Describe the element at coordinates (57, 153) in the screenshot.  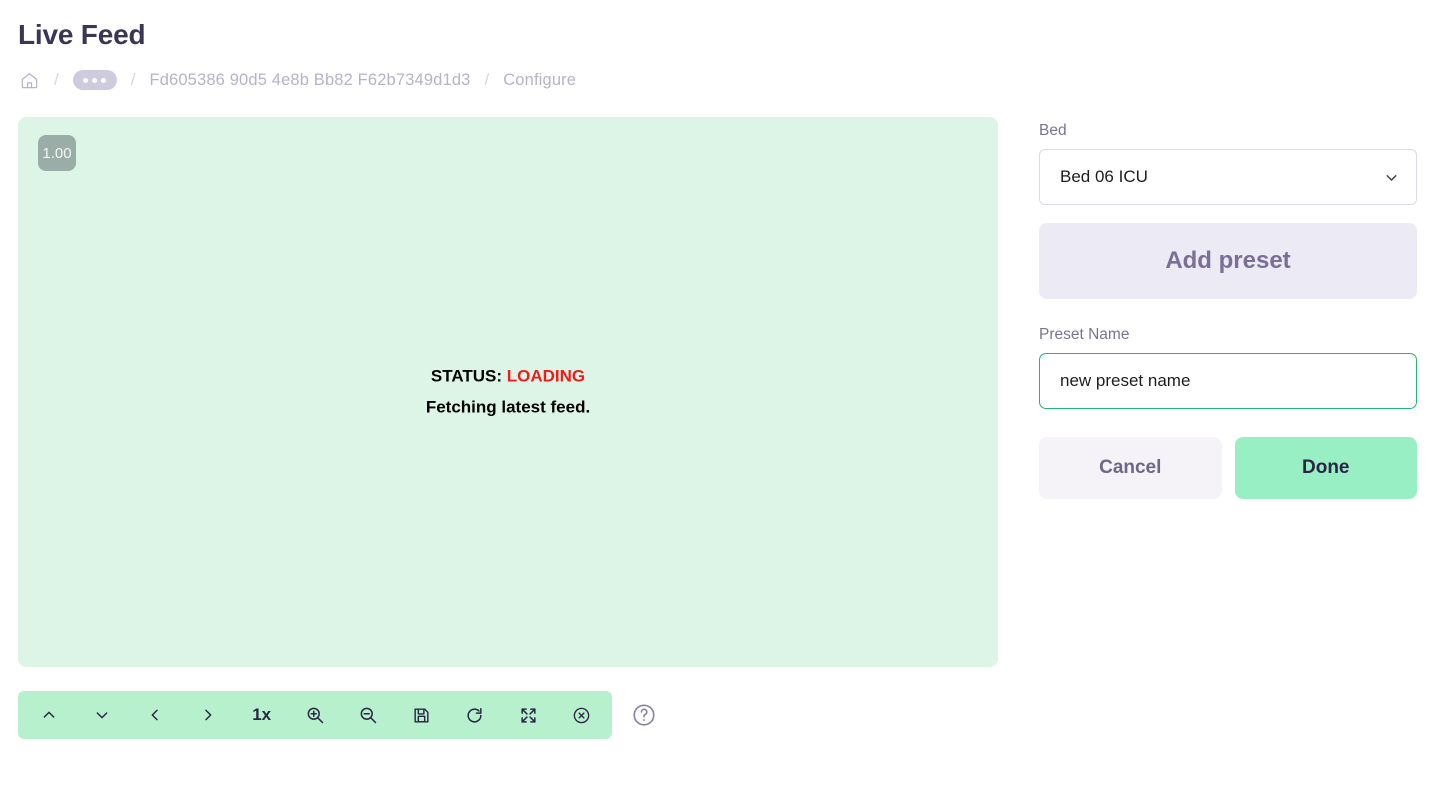
I see `scale-badge: 1.00` at that location.